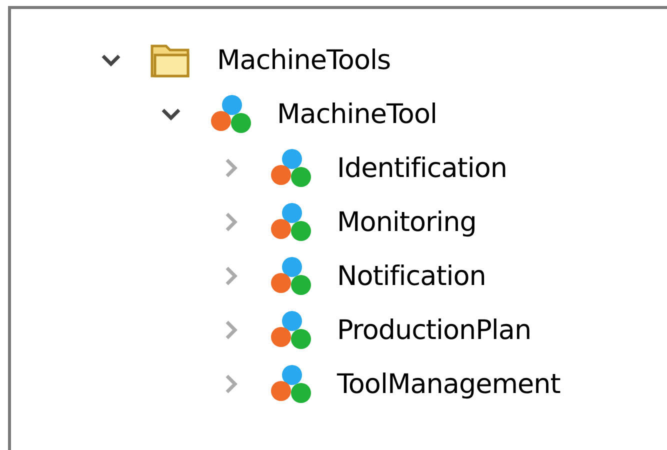 This screenshot has width=667, height=450. I want to click on tree-item-label: ProductionPlan, so click(434, 330).